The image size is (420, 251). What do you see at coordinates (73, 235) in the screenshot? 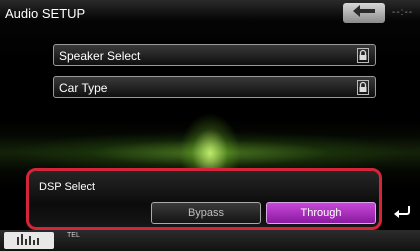
I see `tel-label: TEL` at bounding box center [73, 235].